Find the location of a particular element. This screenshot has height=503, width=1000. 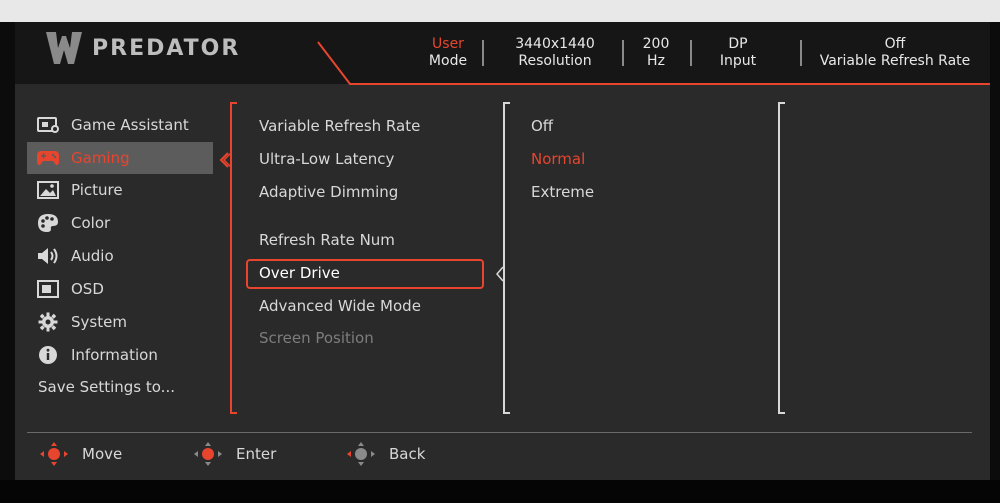

info-icon is located at coordinates (48, 355).